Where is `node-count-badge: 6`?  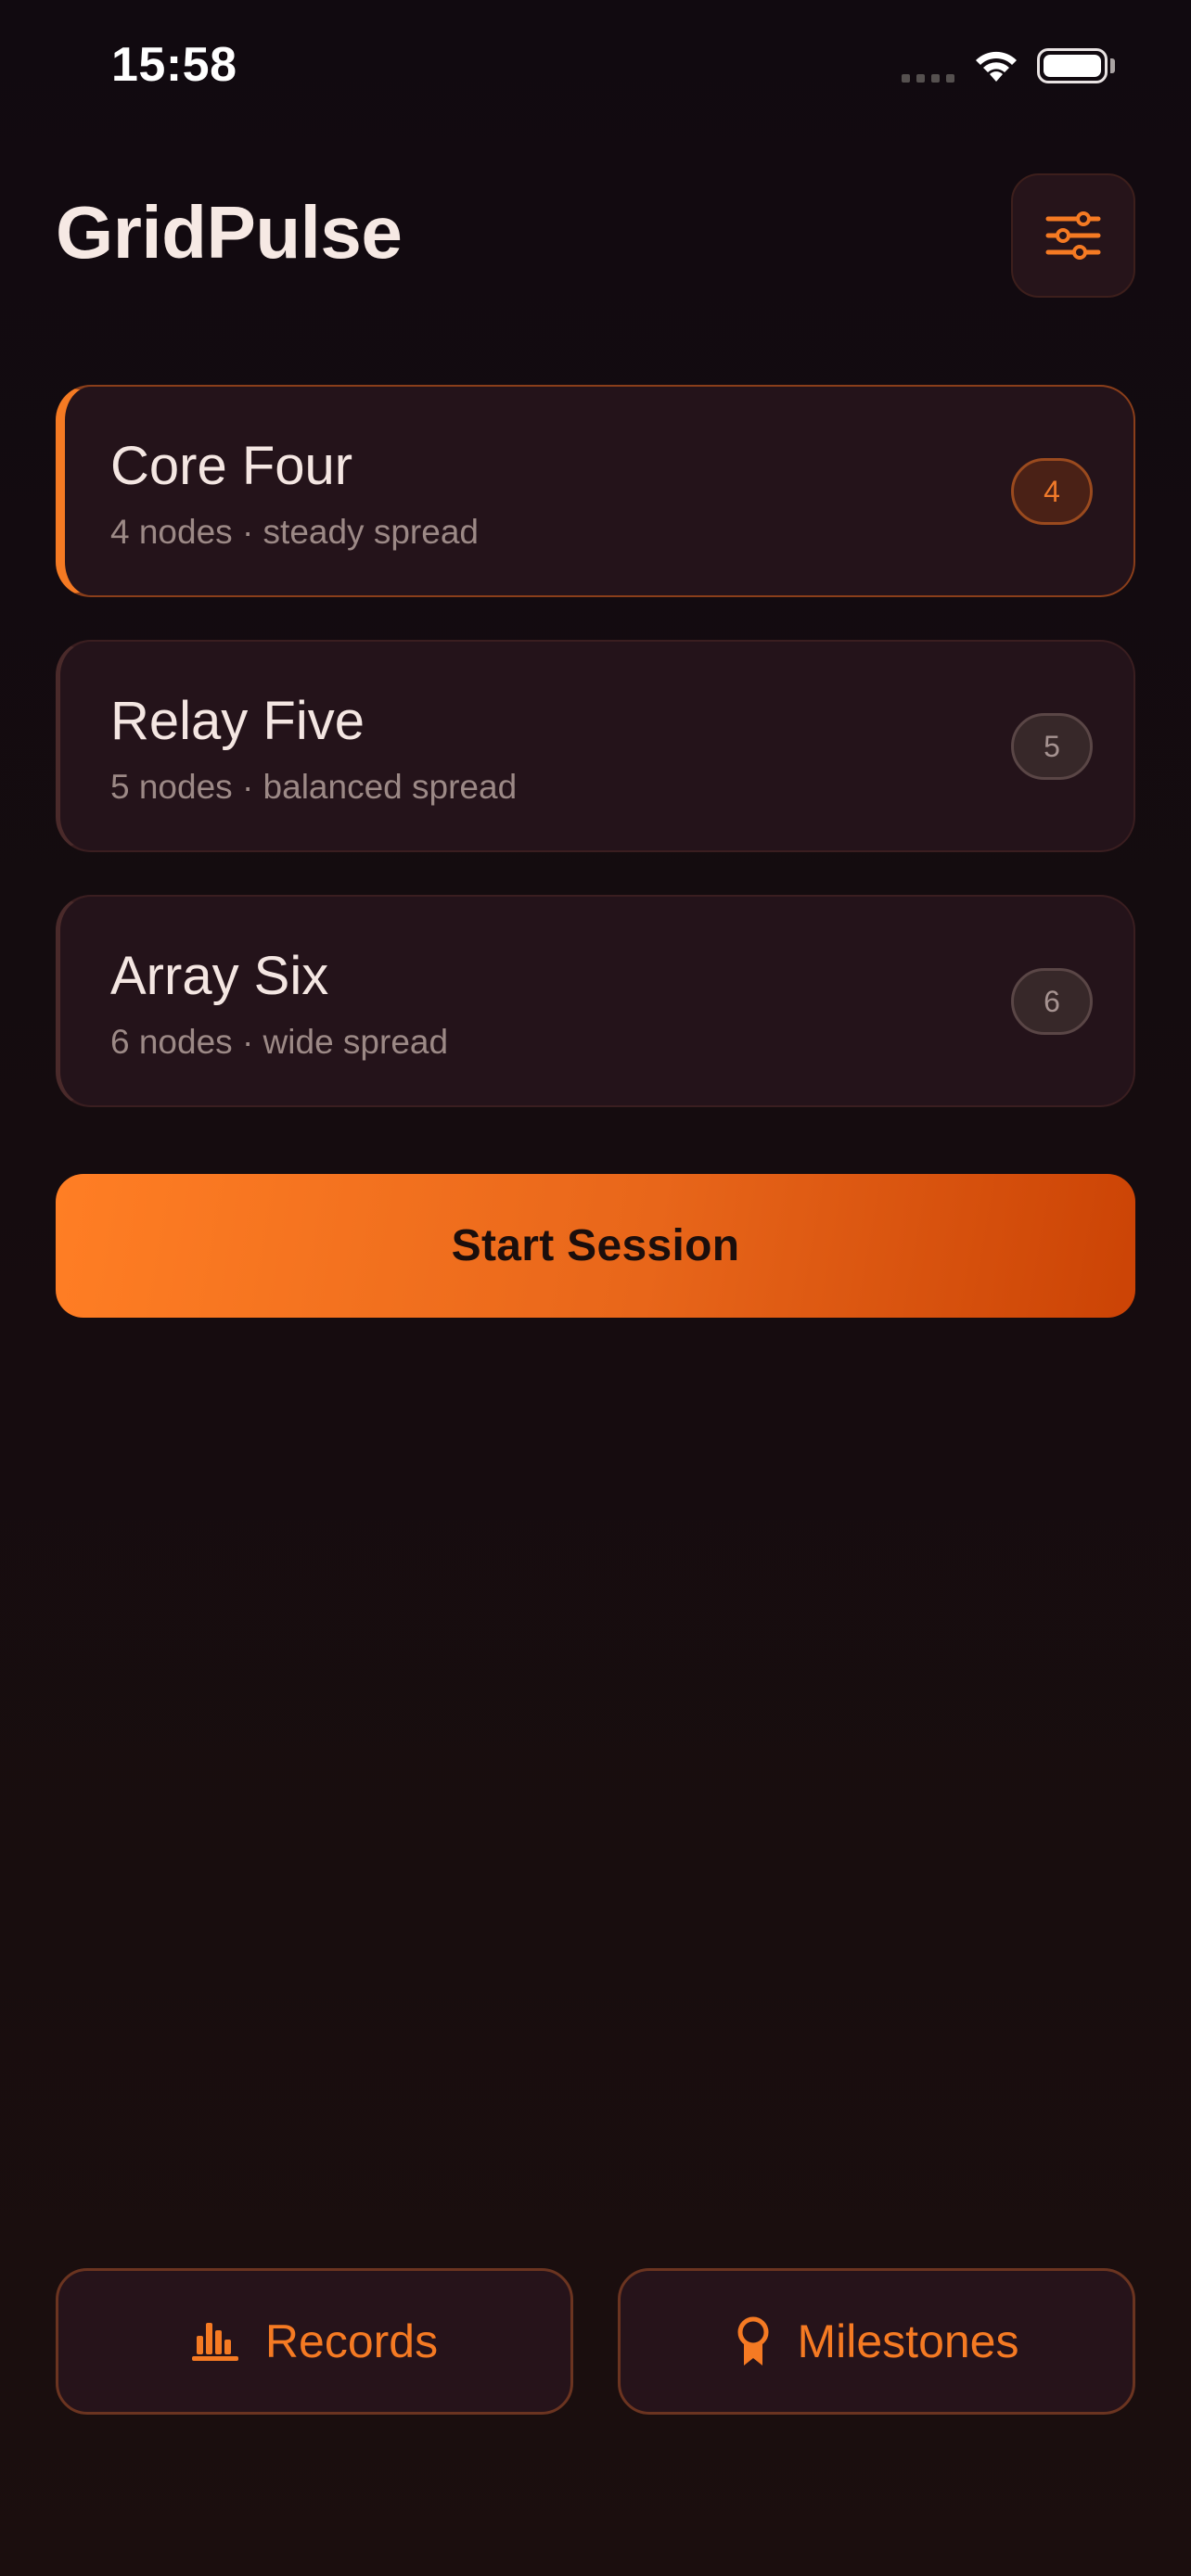
node-count-badge: 6 is located at coordinates (1052, 1002).